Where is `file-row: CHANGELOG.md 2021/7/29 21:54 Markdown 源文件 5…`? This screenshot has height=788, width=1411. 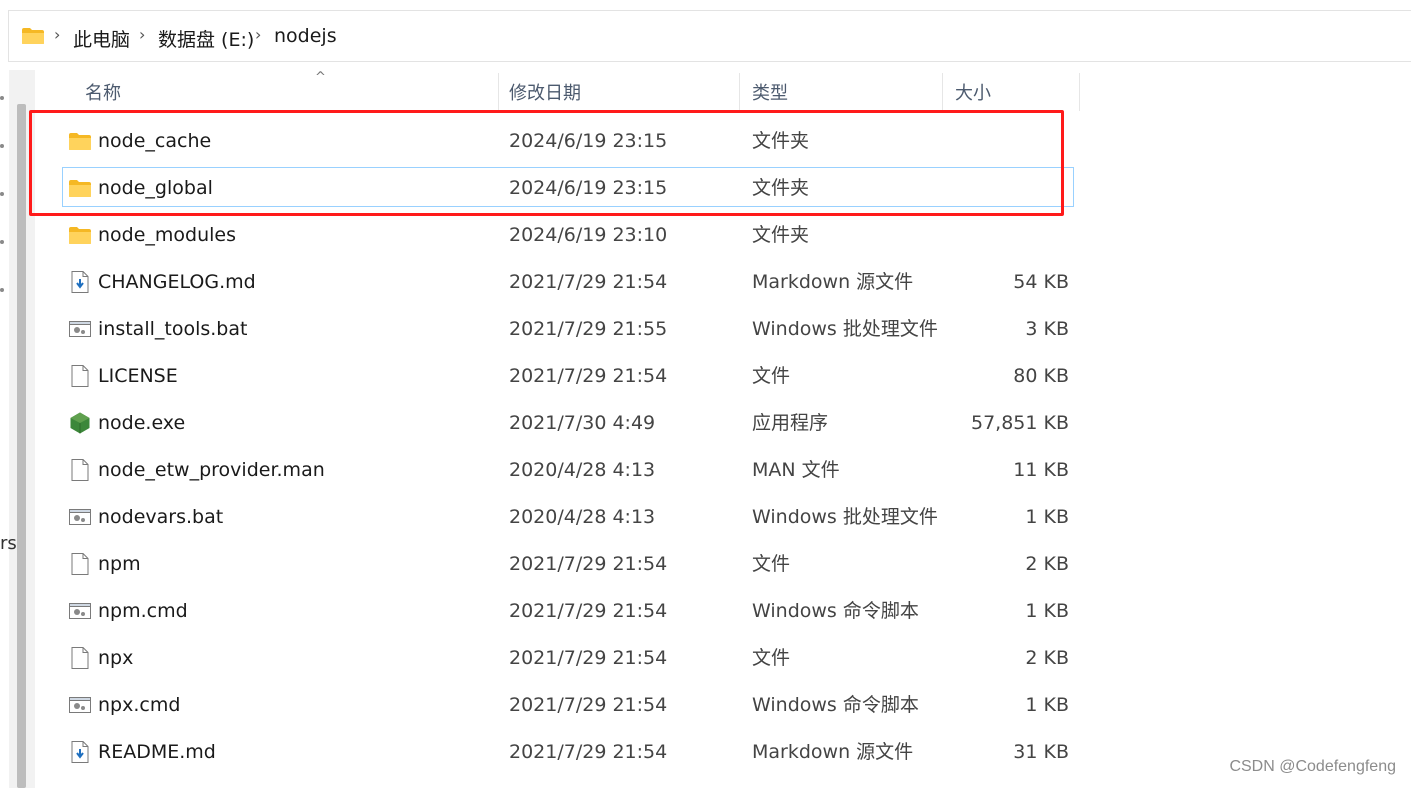
file-row: CHANGELOG.md 2021/7/29 21:54 Markdown 源文件 5… is located at coordinates (568, 281).